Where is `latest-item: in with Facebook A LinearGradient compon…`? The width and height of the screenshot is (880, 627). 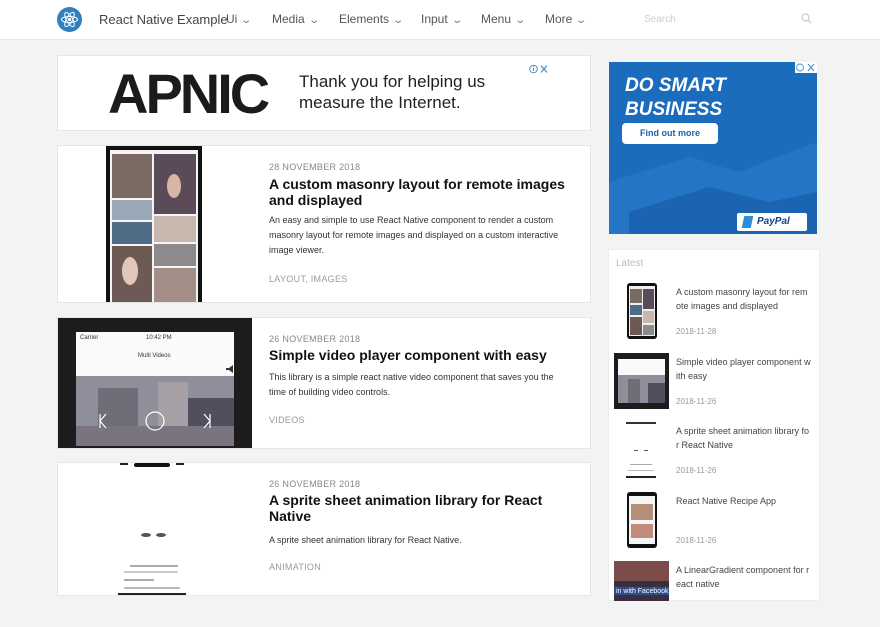 latest-item: in with Facebook A LinearGradient compon… is located at coordinates (715, 594).